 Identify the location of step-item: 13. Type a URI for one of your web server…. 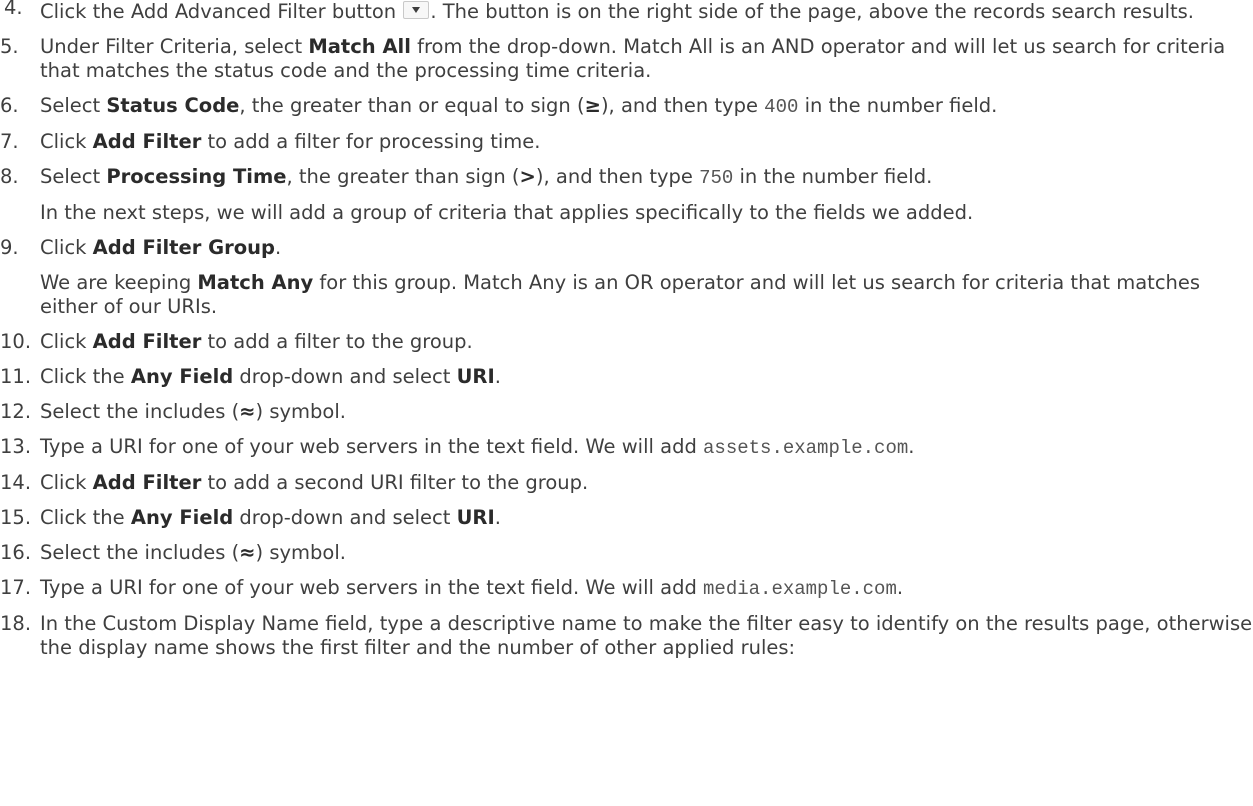
(626, 447).